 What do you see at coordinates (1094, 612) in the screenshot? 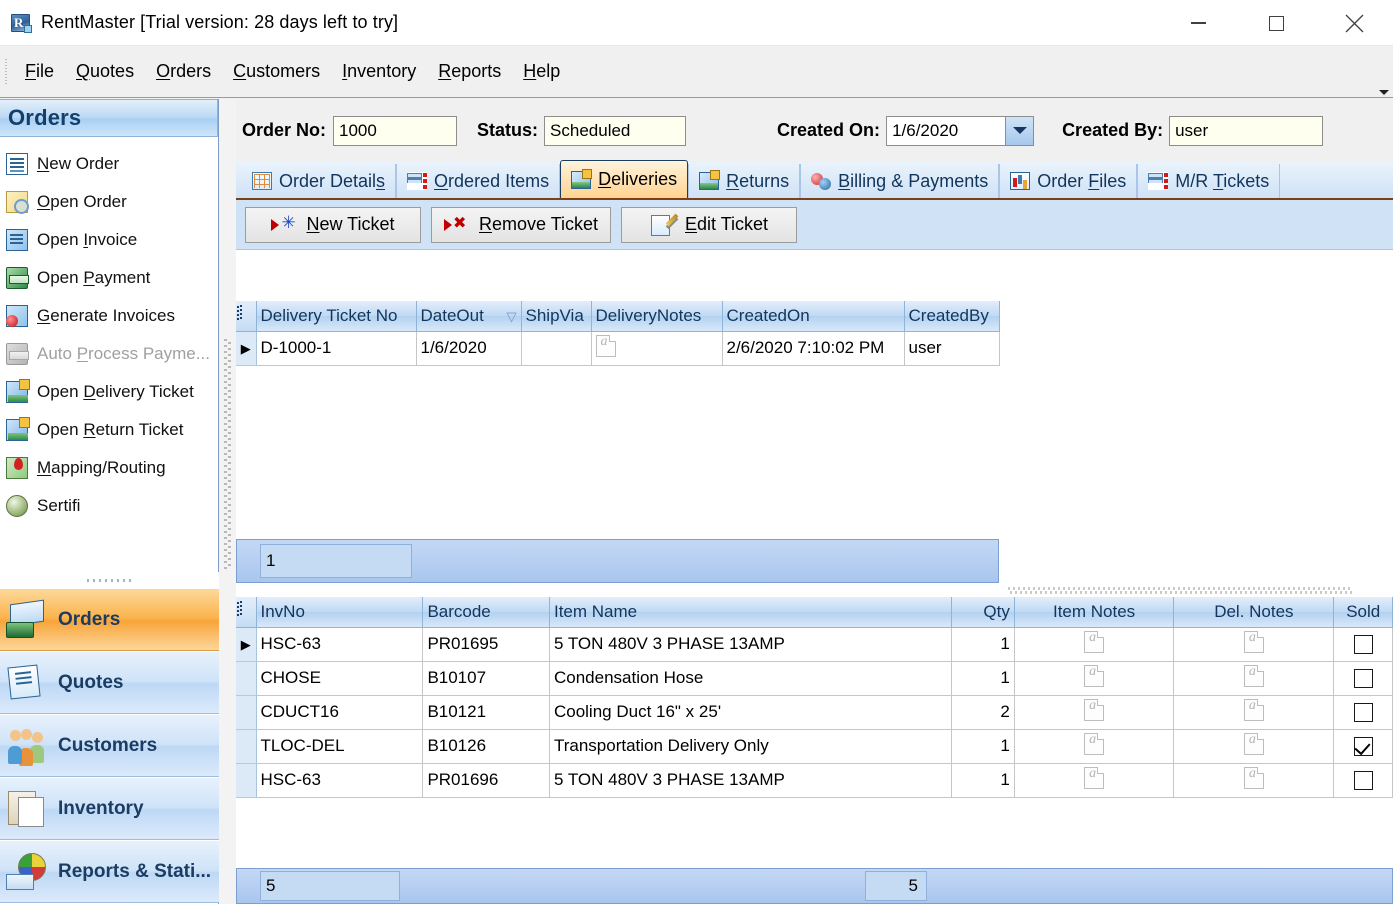
I see `column-header-item-notes: Item Notes` at bounding box center [1094, 612].